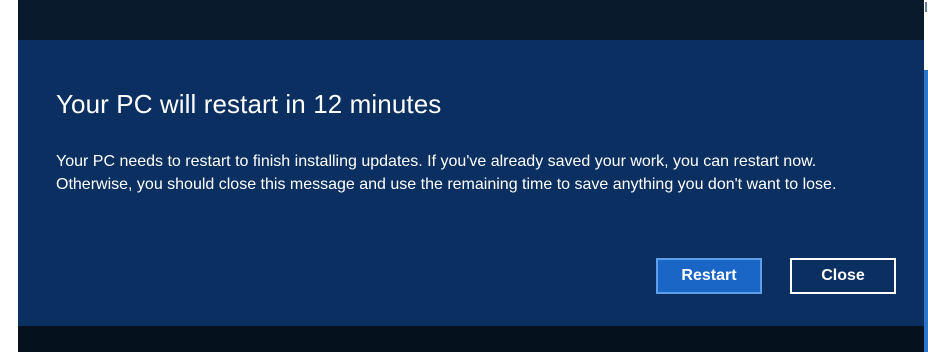 The height and width of the screenshot is (352, 928). Describe the element at coordinates (709, 276) in the screenshot. I see `restart-button: Restart` at that location.